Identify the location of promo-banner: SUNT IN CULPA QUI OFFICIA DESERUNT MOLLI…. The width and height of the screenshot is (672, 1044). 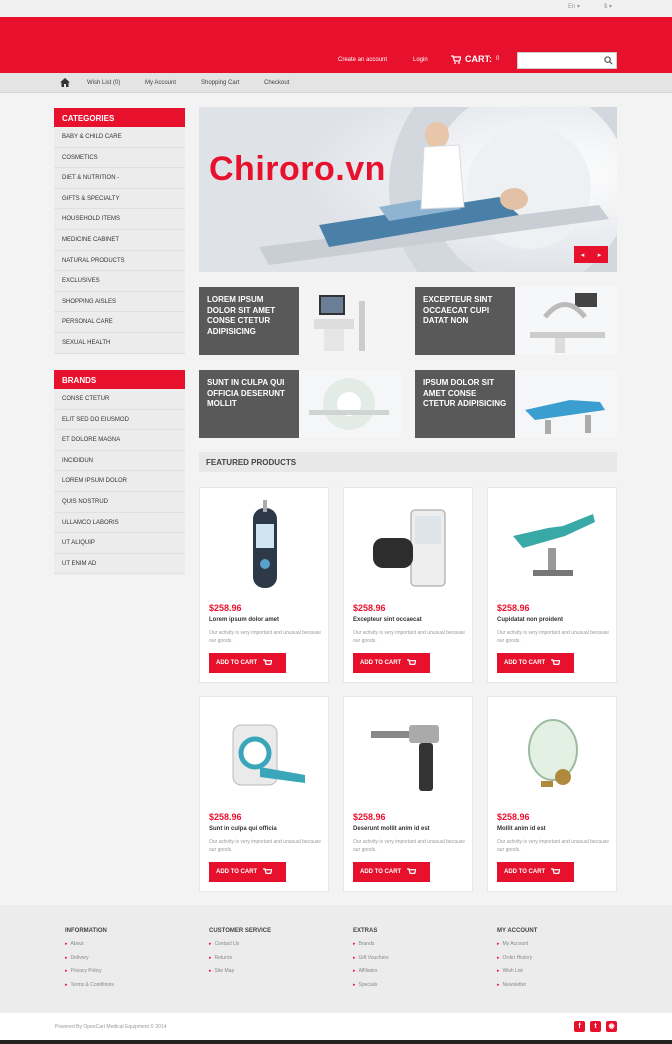
(300, 404).